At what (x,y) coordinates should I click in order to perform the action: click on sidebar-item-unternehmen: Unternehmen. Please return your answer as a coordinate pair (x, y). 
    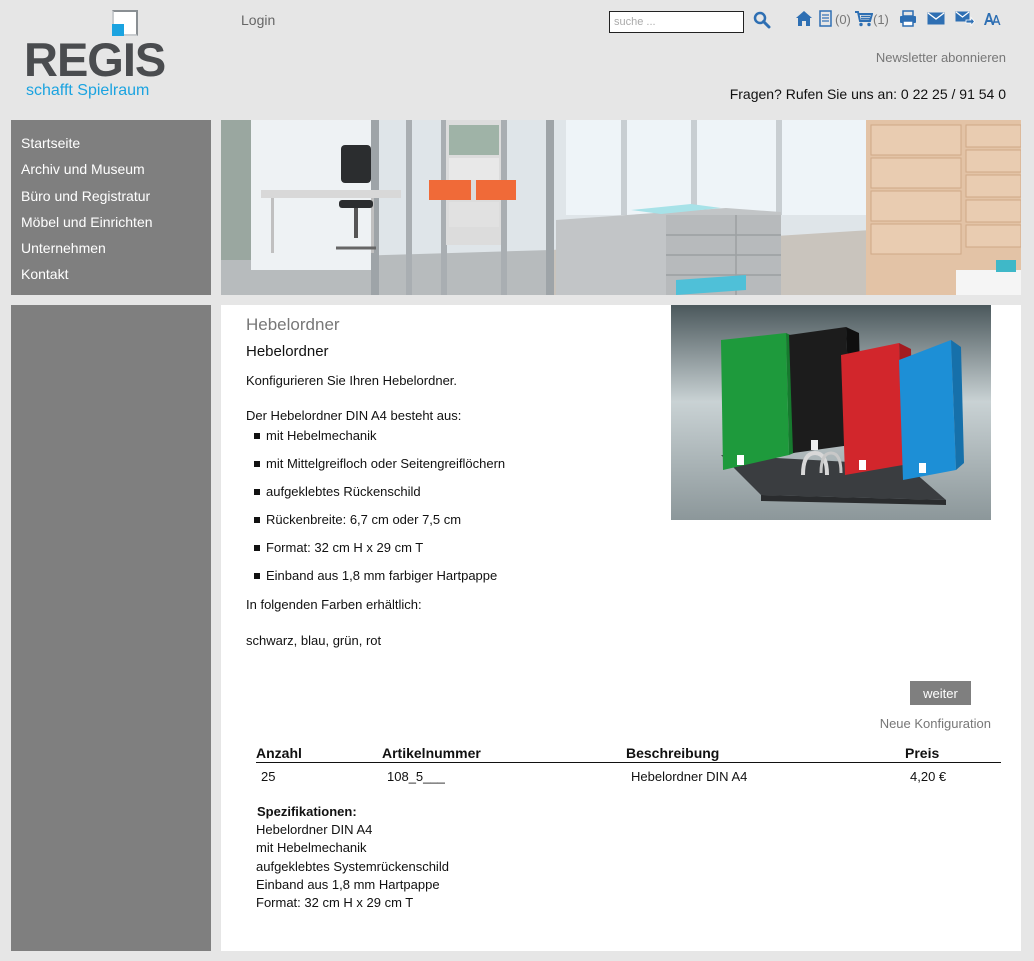
    Looking at the image, I should click on (111, 250).